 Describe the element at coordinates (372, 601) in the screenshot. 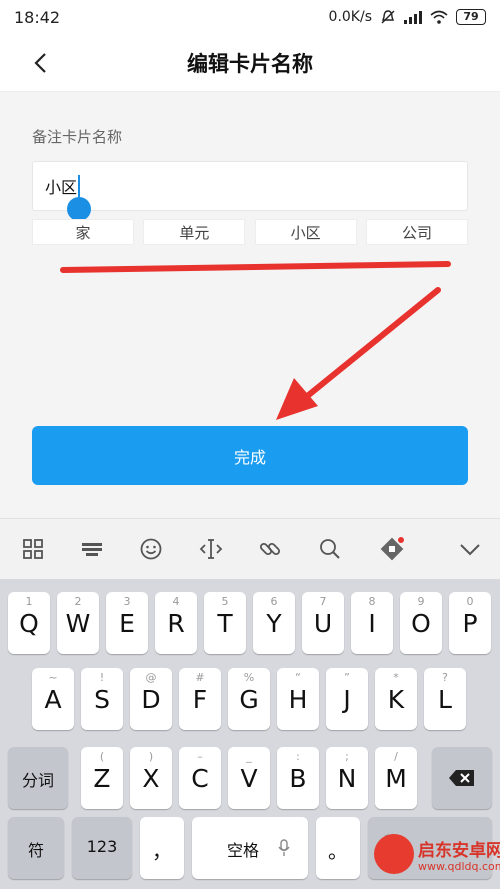

I see `key-hint: 8` at that location.